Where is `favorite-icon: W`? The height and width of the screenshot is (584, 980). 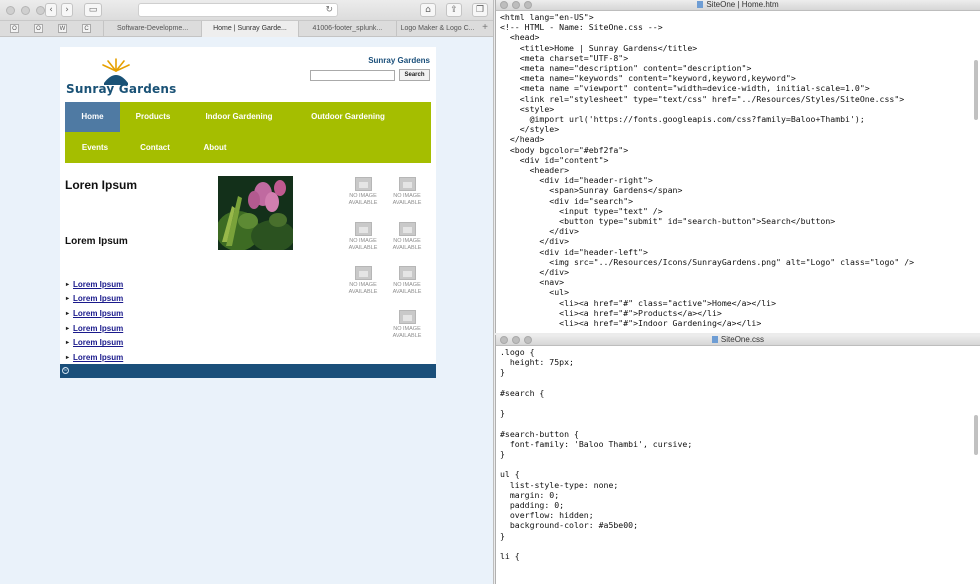
favorite-icon: W is located at coordinates (62, 28).